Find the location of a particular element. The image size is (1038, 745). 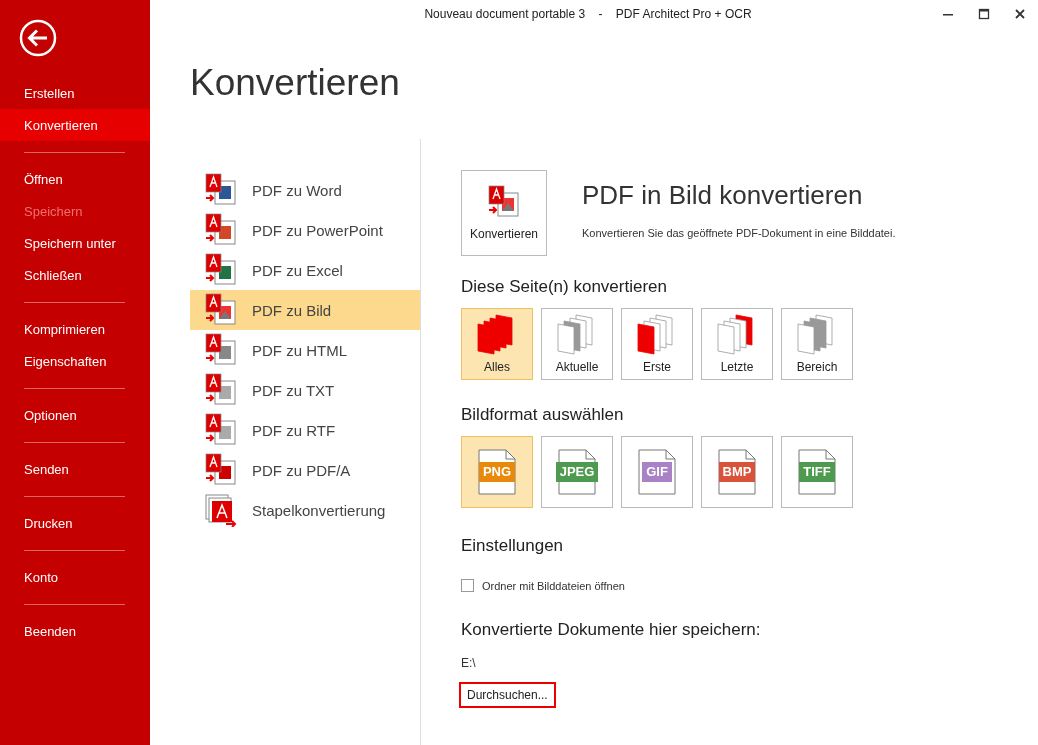

page-heading: Konvertieren is located at coordinates (295, 83).